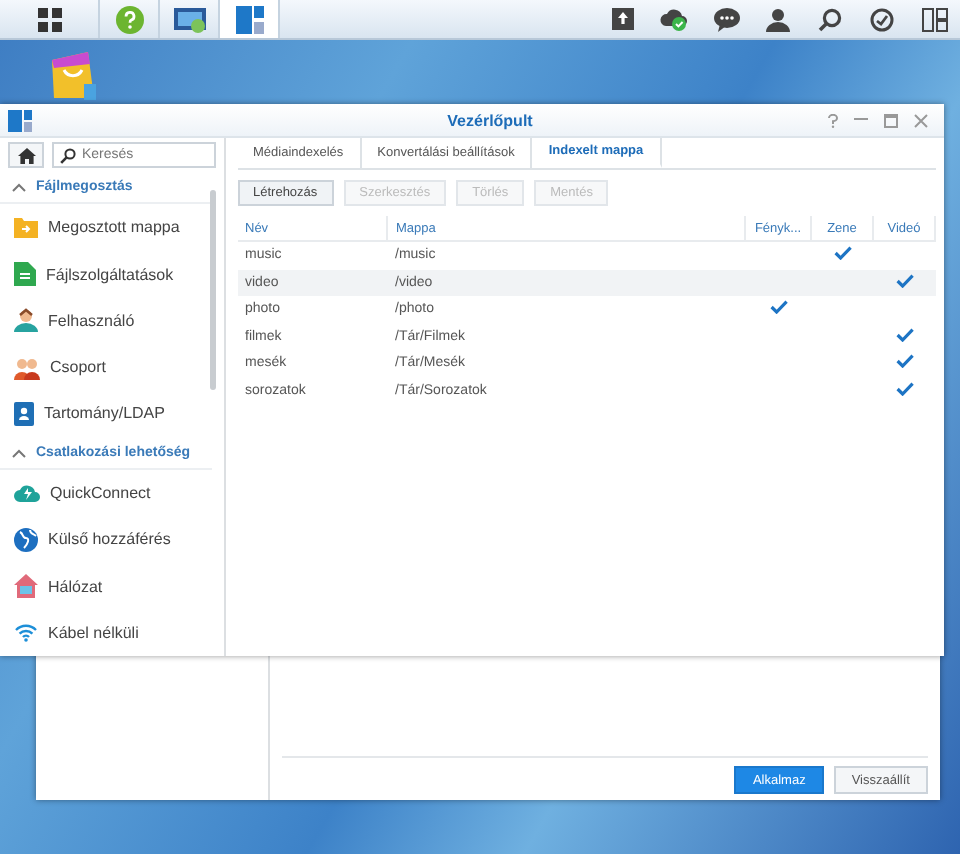  What do you see at coordinates (111, 367) in the screenshot?
I see `sidebar-item: Csoport` at bounding box center [111, 367].